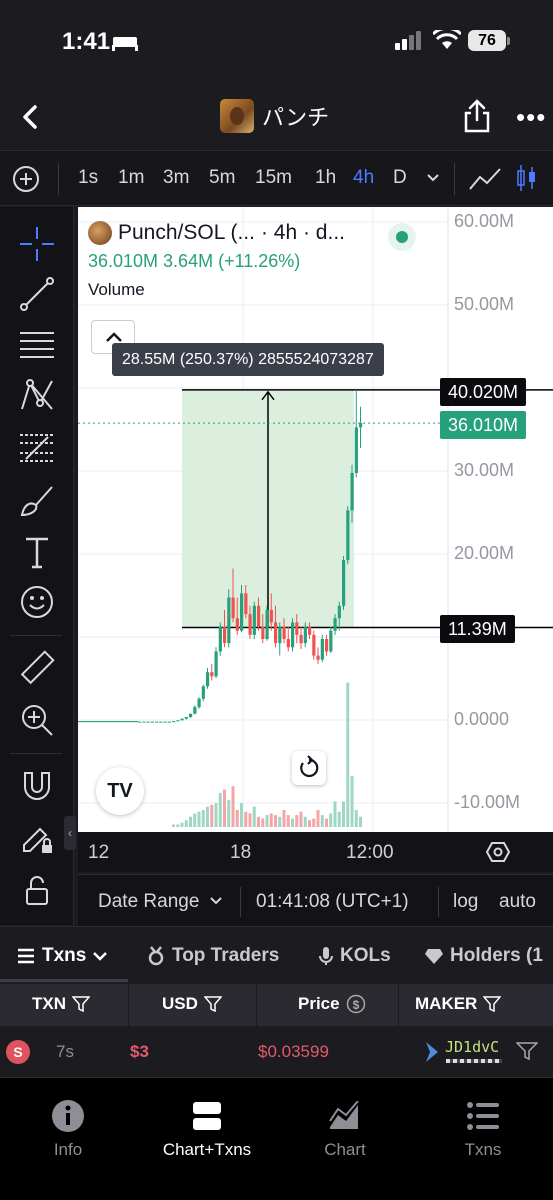  I want to click on reset-chart-button, so click(309, 768).